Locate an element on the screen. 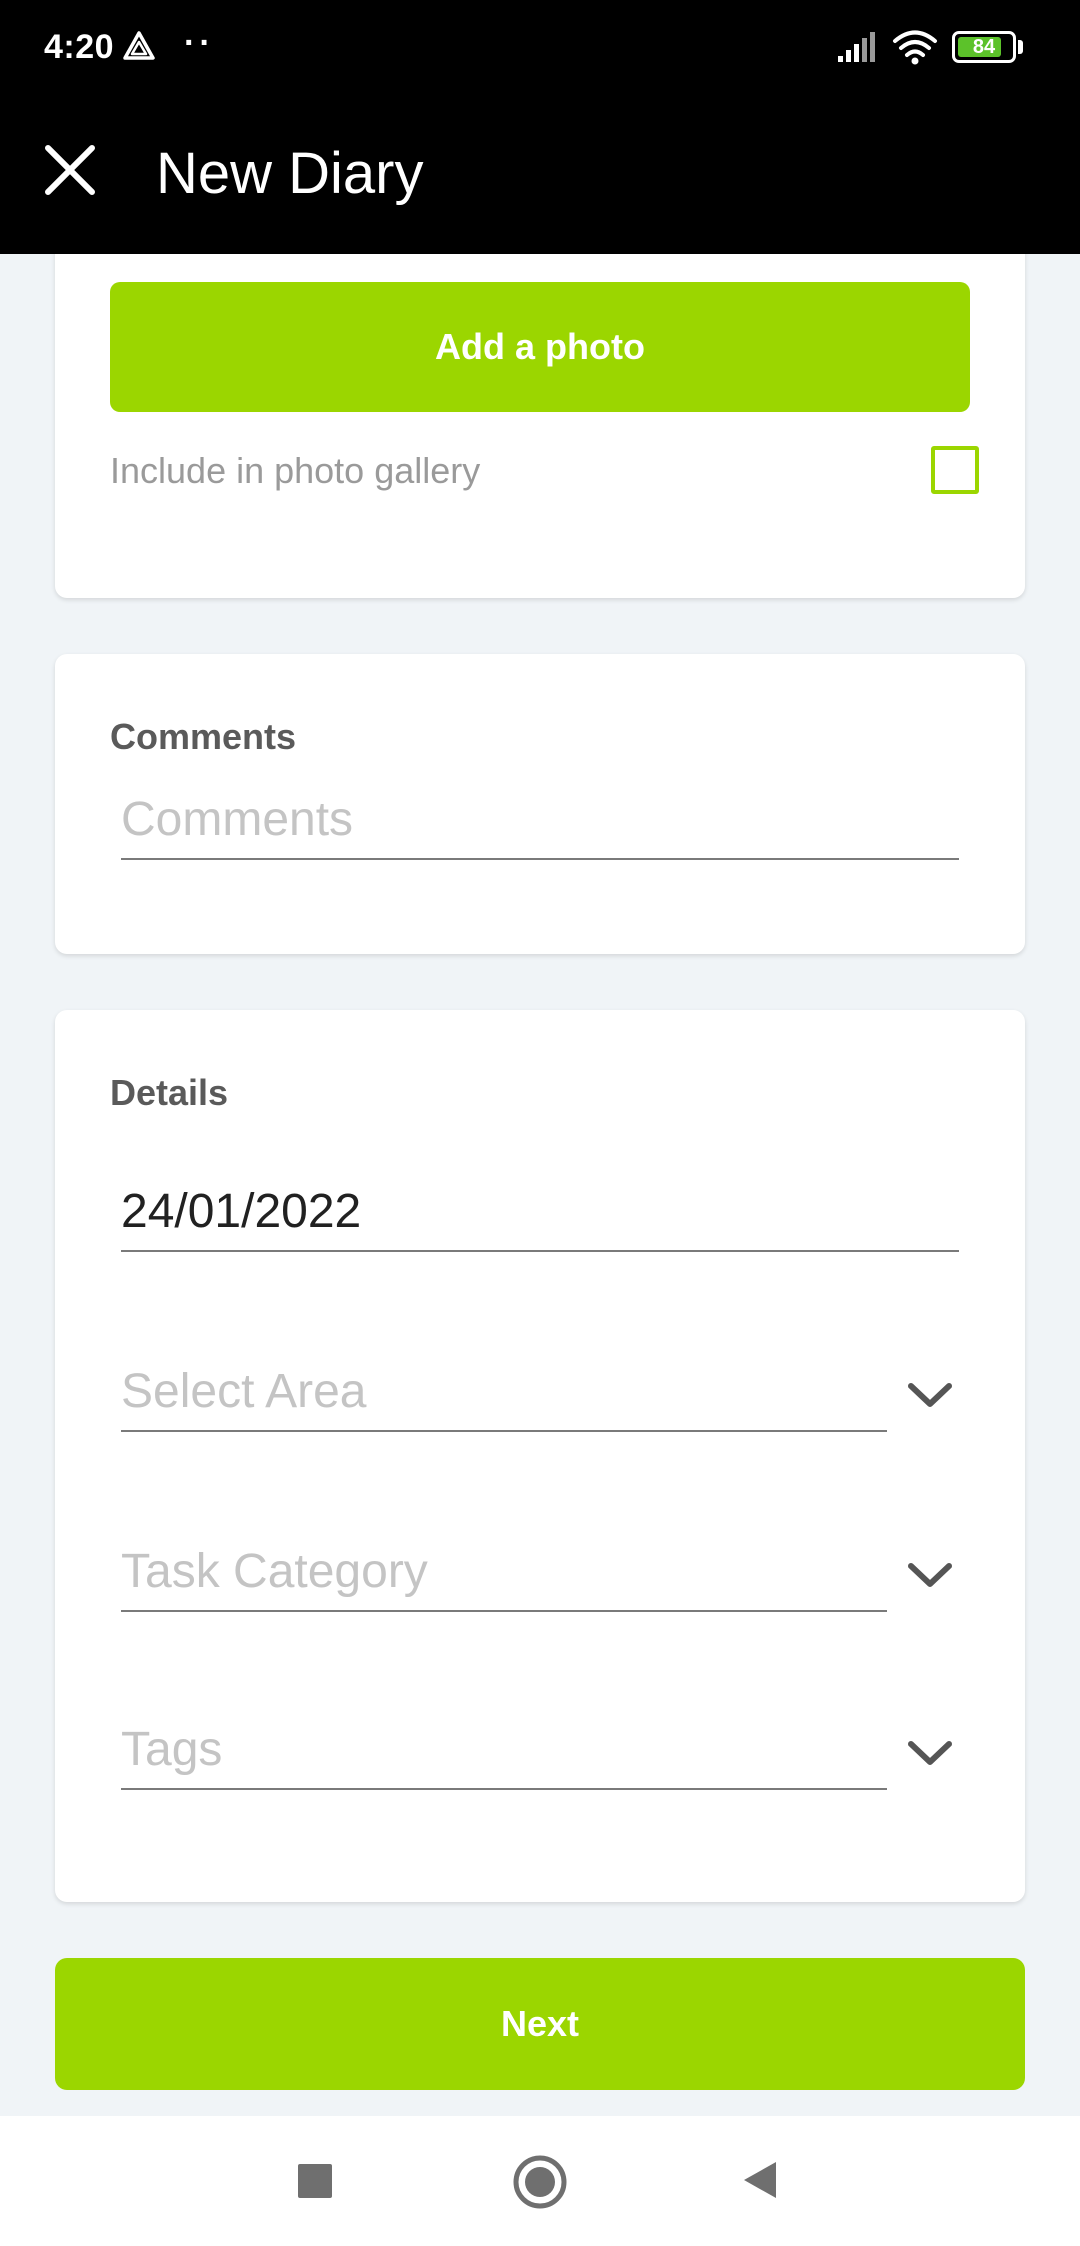 The height and width of the screenshot is (2246, 1080). close-button is located at coordinates (70, 170).